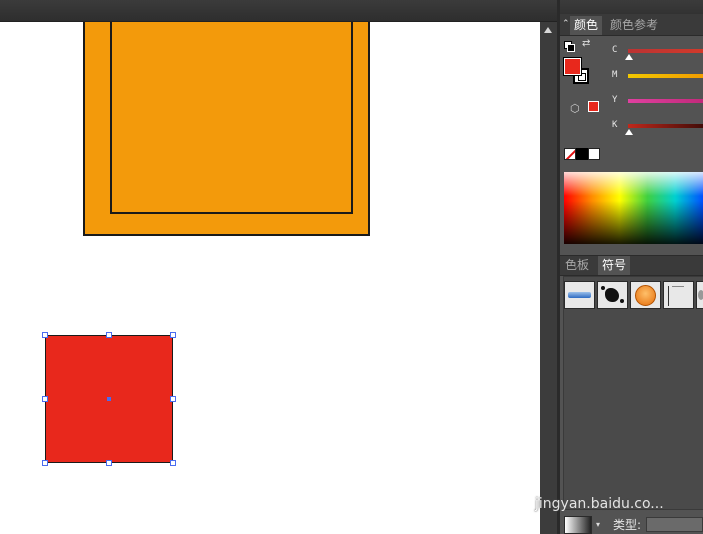  I want to click on selection-center-point, so click(109, 399).